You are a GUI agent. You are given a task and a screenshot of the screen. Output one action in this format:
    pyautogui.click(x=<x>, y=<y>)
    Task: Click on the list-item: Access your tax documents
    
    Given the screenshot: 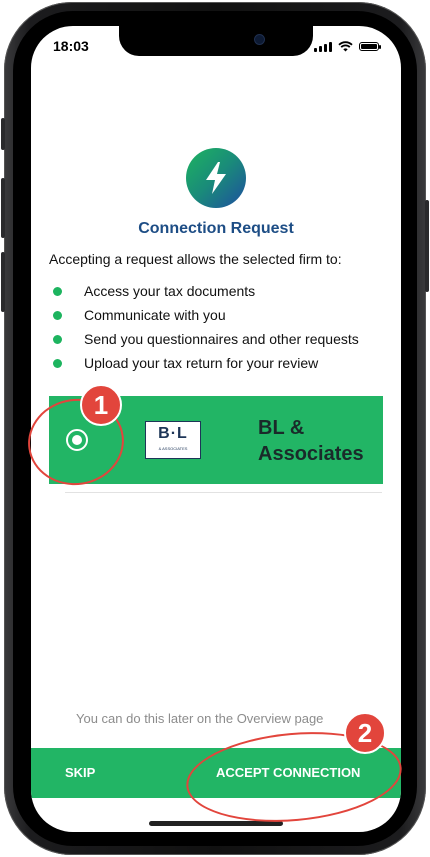 What is the action you would take?
    pyautogui.click(x=206, y=291)
    